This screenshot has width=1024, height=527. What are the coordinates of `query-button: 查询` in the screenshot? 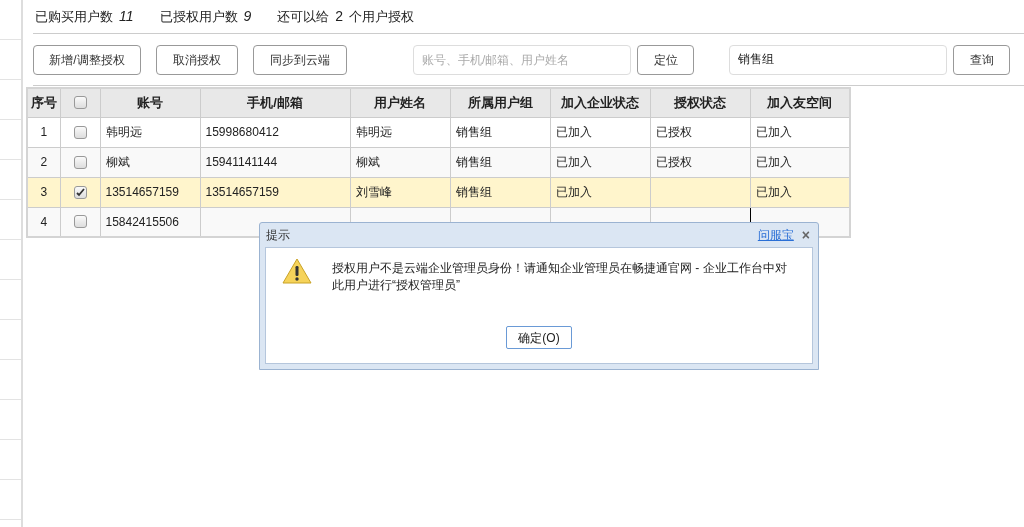 It's located at (981, 59).